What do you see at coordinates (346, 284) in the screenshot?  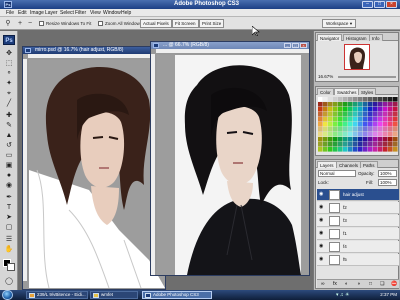 I see `layer-mask-icon: ◐` at bounding box center [346, 284].